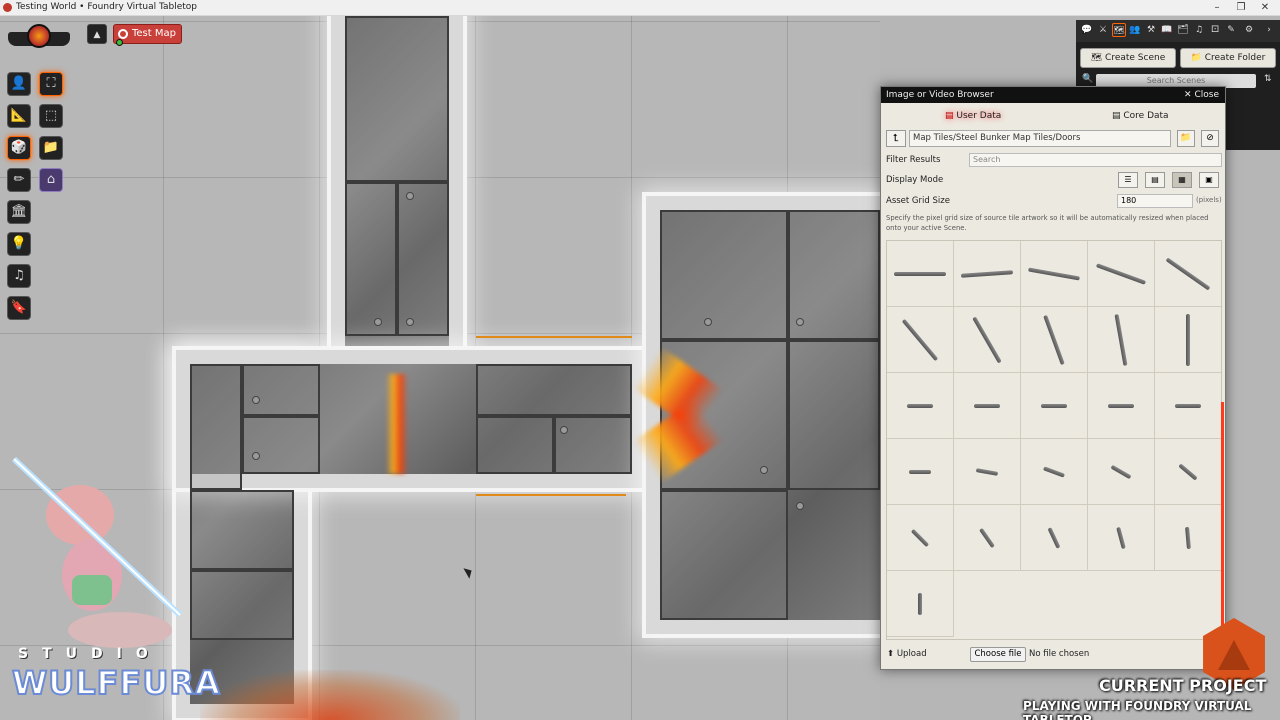 The image size is (1280, 720). What do you see at coordinates (1103, 30) in the screenshot?
I see `tab-combat-icon: ⚔` at bounding box center [1103, 30].